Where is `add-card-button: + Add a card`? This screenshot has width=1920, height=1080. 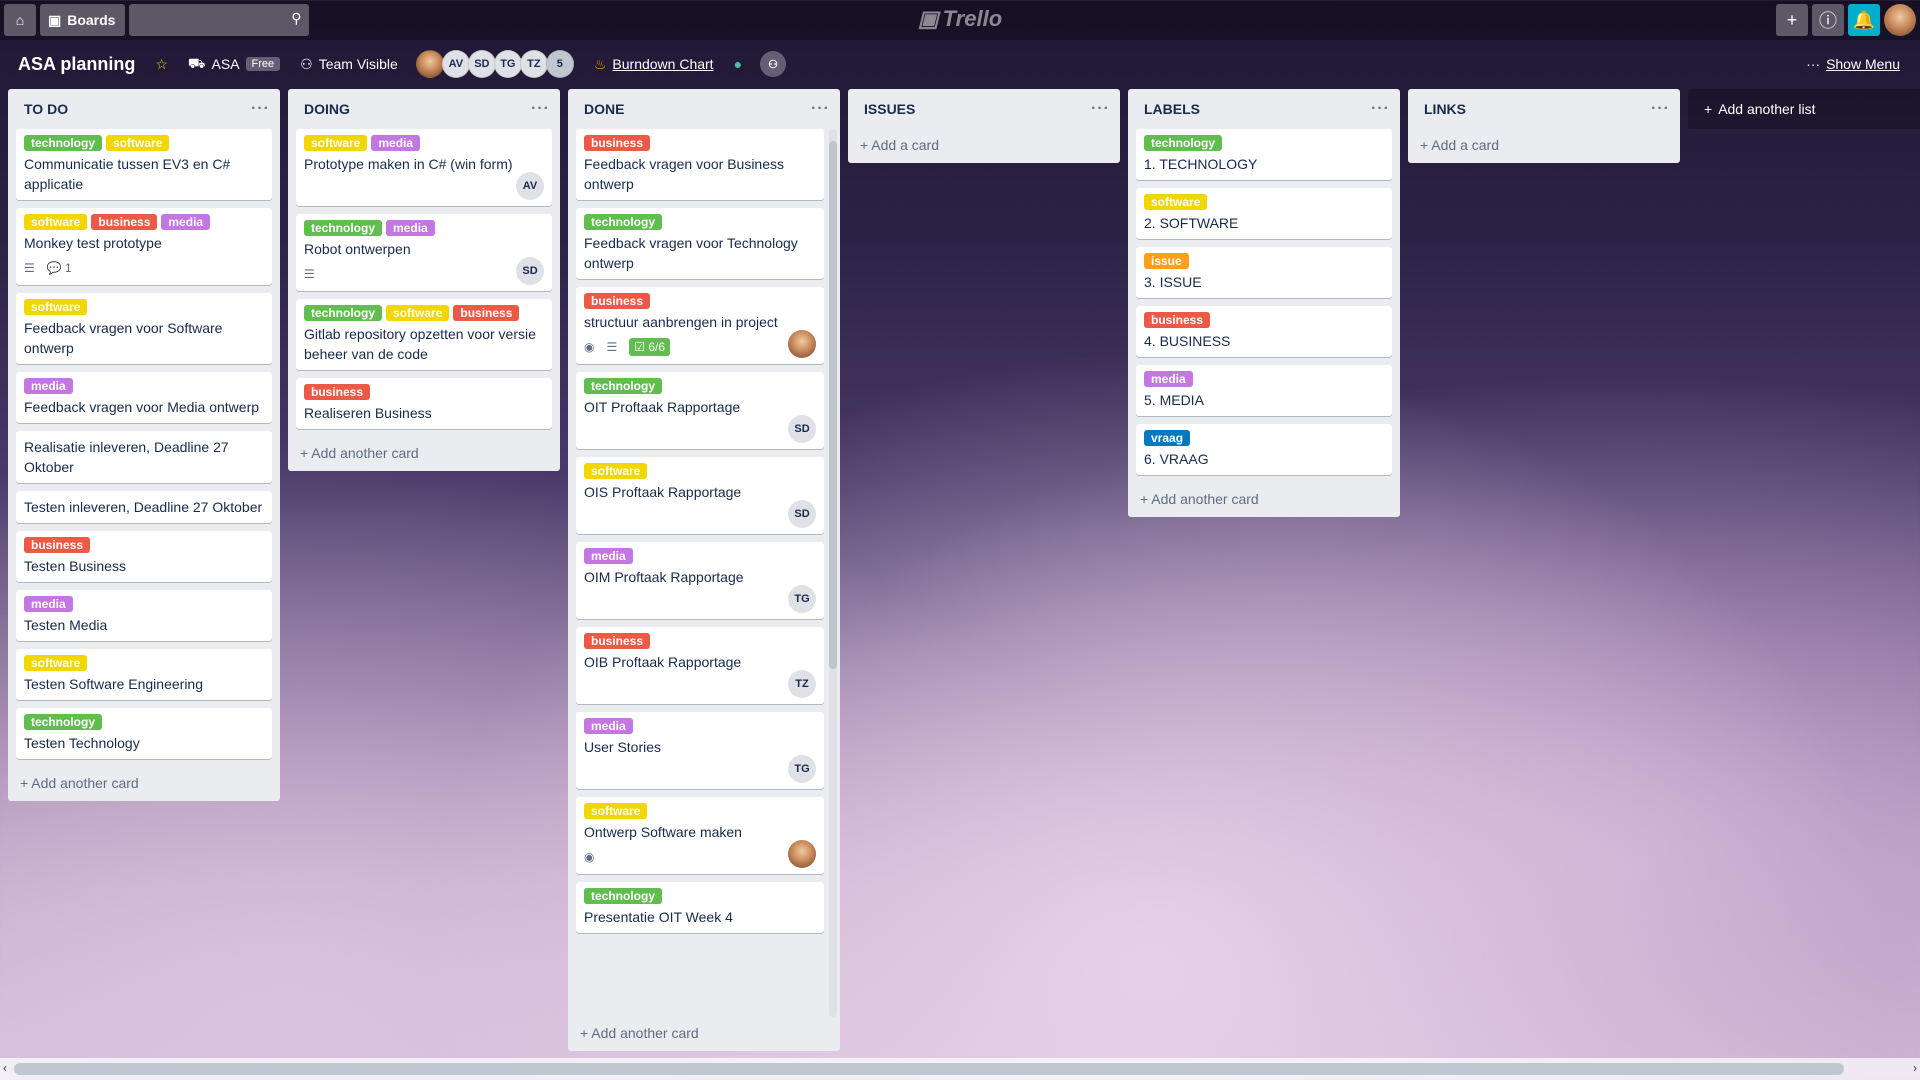 add-card-button: + Add a card is located at coordinates (984, 146).